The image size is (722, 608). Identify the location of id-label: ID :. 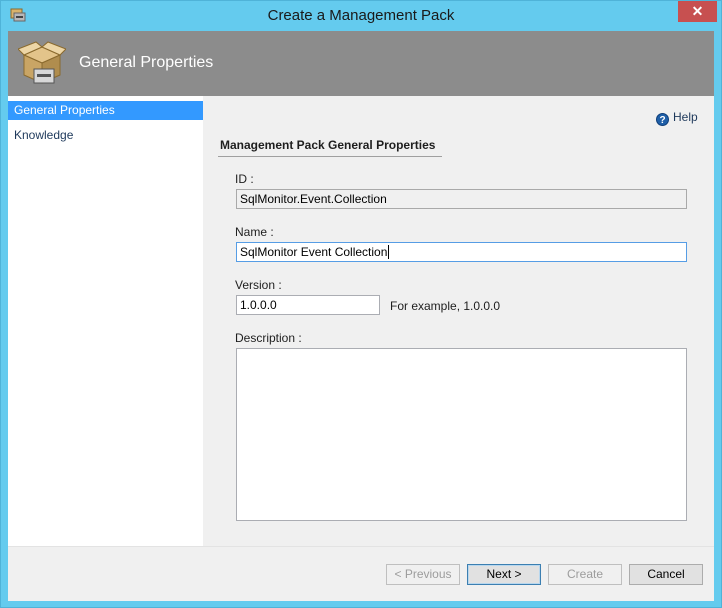
(244, 179).